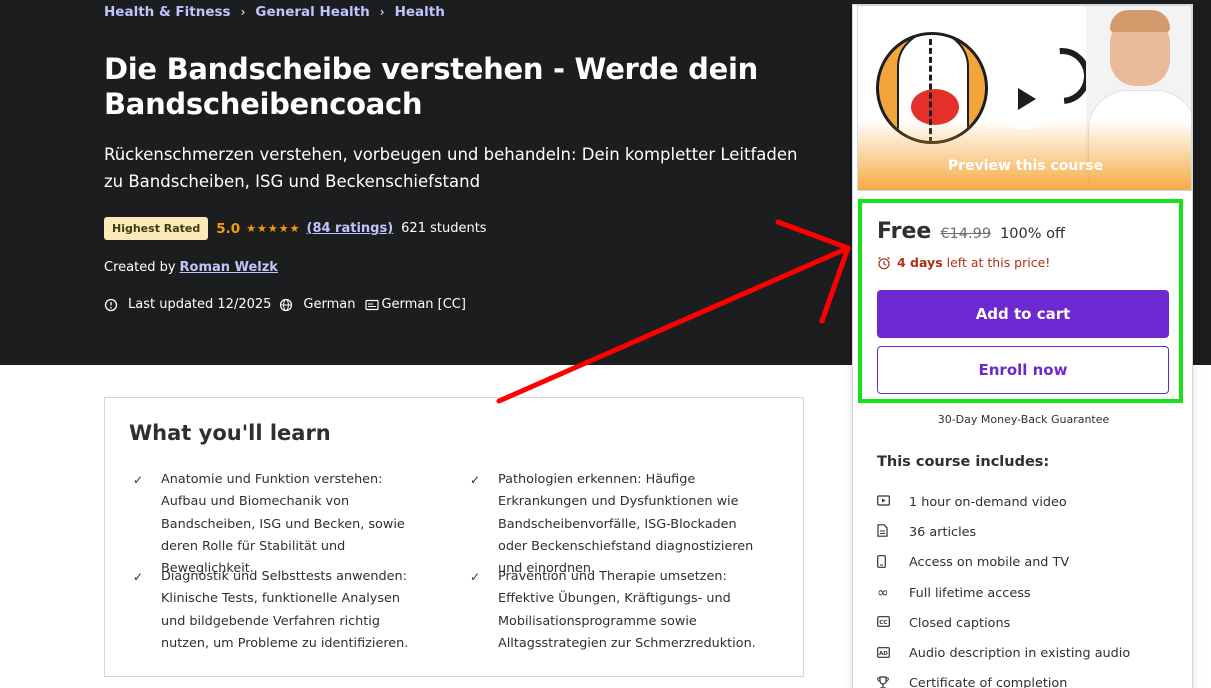 The width and height of the screenshot is (1211, 688). What do you see at coordinates (1020, 301) in the screenshot?
I see `green-highlight-box` at bounding box center [1020, 301].